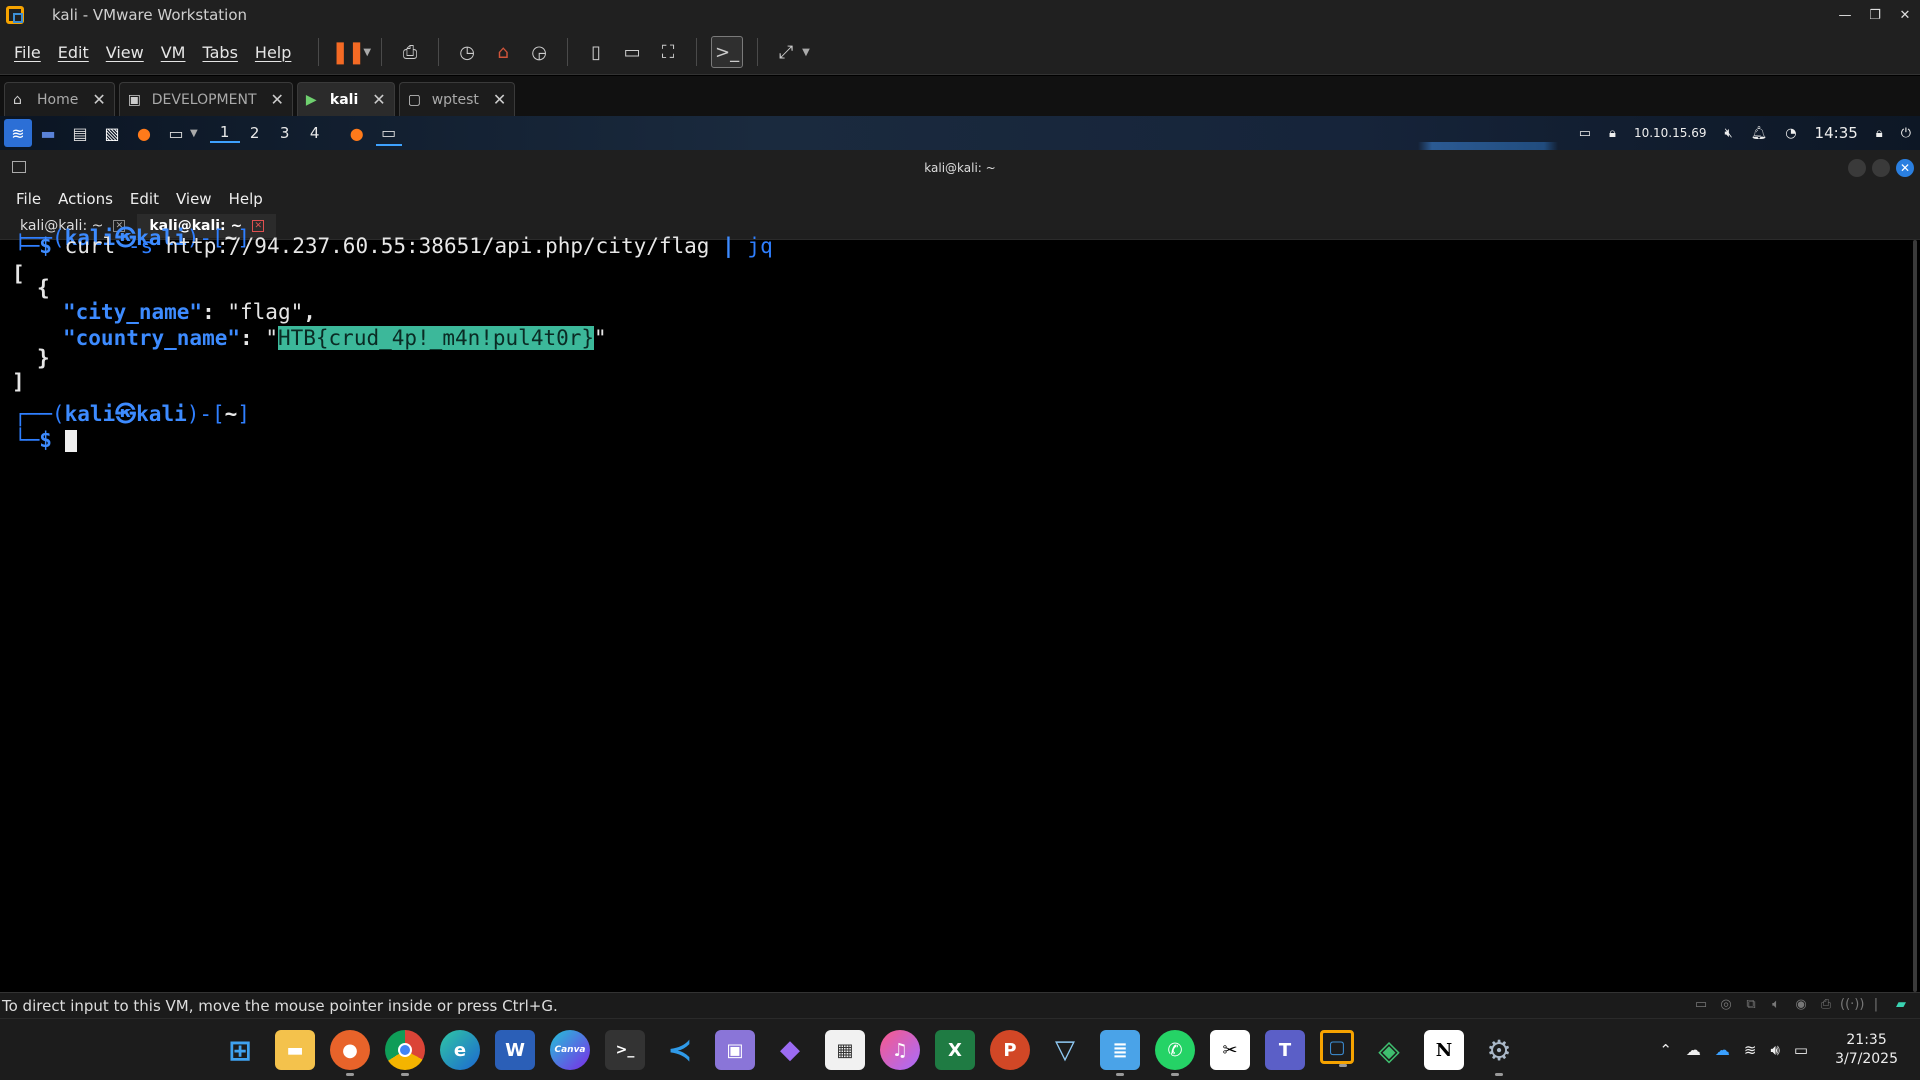 The image size is (1920, 1080). Describe the element at coordinates (205, 99) in the screenshot. I see `tab-development: ▣ DEVELOPMENT ✕` at that location.